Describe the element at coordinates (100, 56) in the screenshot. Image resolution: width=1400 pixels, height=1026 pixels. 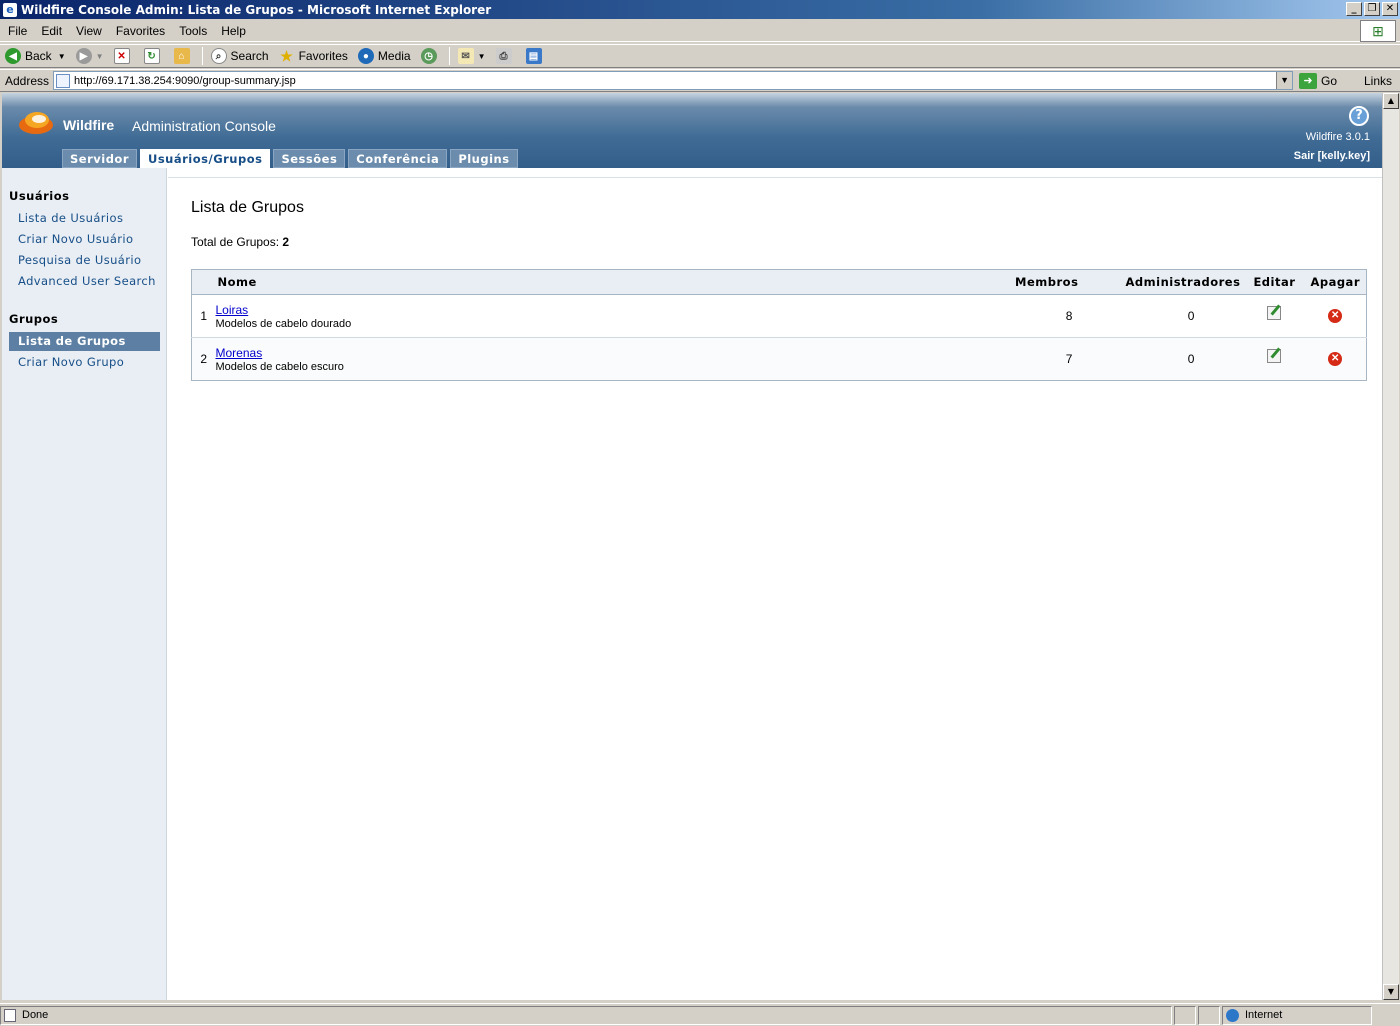
I see `forward-dropdown-icon: ▼` at that location.